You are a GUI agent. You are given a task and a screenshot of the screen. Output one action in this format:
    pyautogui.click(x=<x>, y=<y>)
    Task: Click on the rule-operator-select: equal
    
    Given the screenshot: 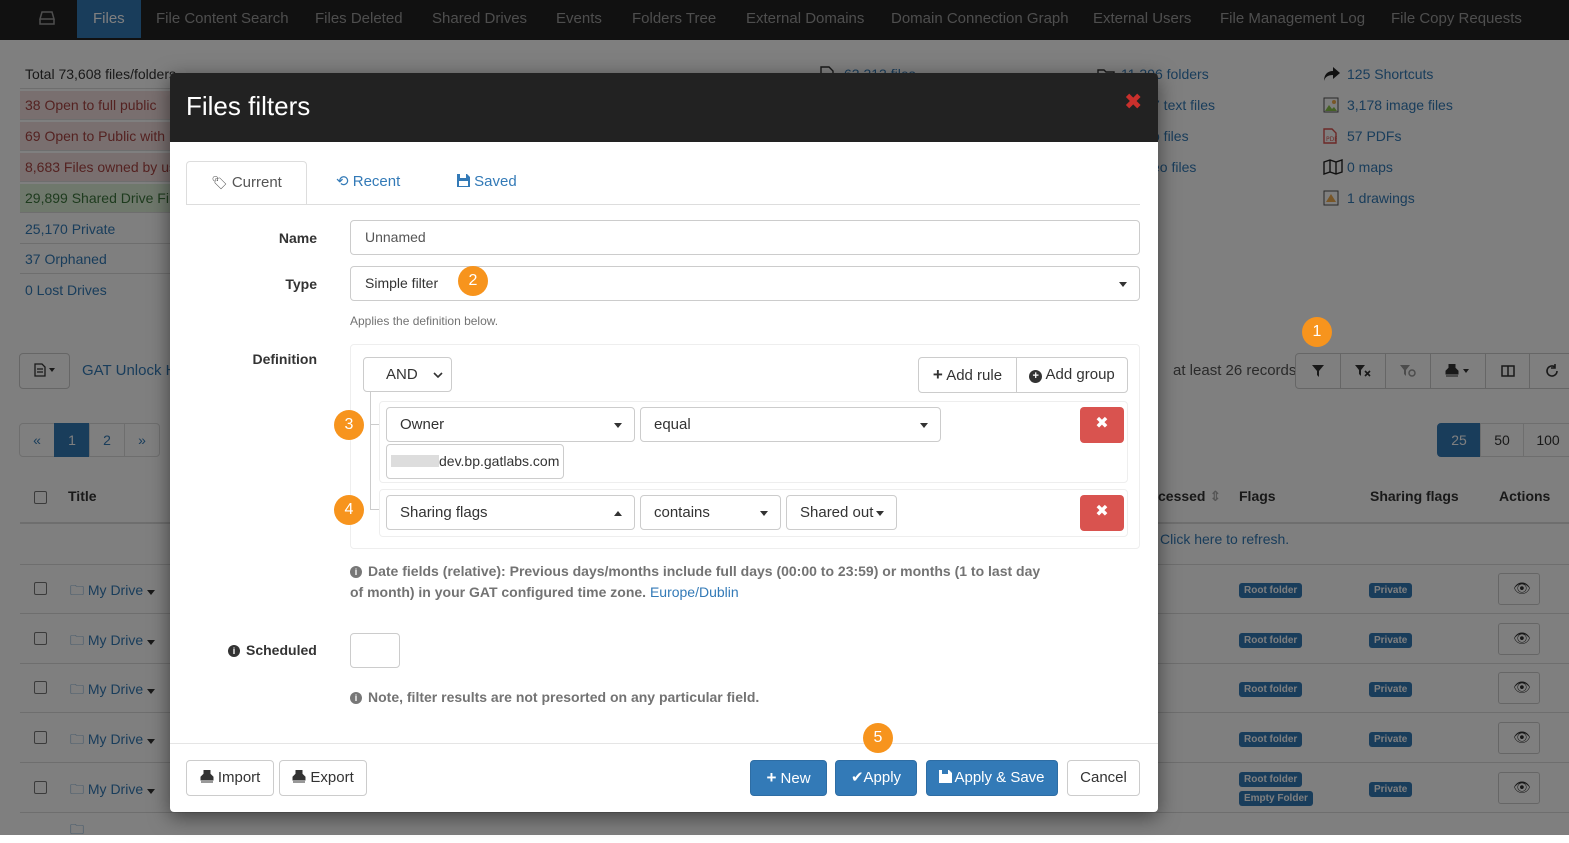 What is the action you would take?
    pyautogui.click(x=790, y=424)
    